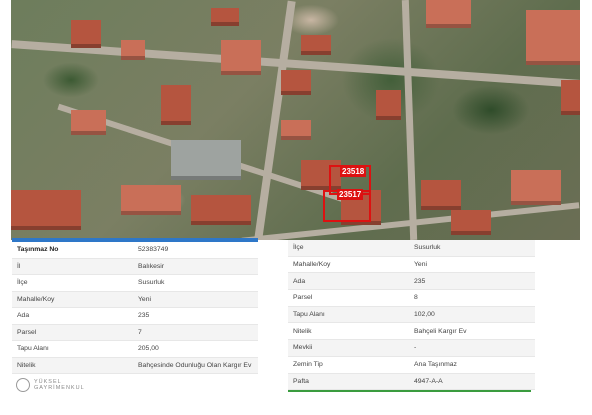 The width and height of the screenshot is (592, 415). What do you see at coordinates (416, 298) in the screenshot?
I see `field-value: 8` at bounding box center [416, 298].